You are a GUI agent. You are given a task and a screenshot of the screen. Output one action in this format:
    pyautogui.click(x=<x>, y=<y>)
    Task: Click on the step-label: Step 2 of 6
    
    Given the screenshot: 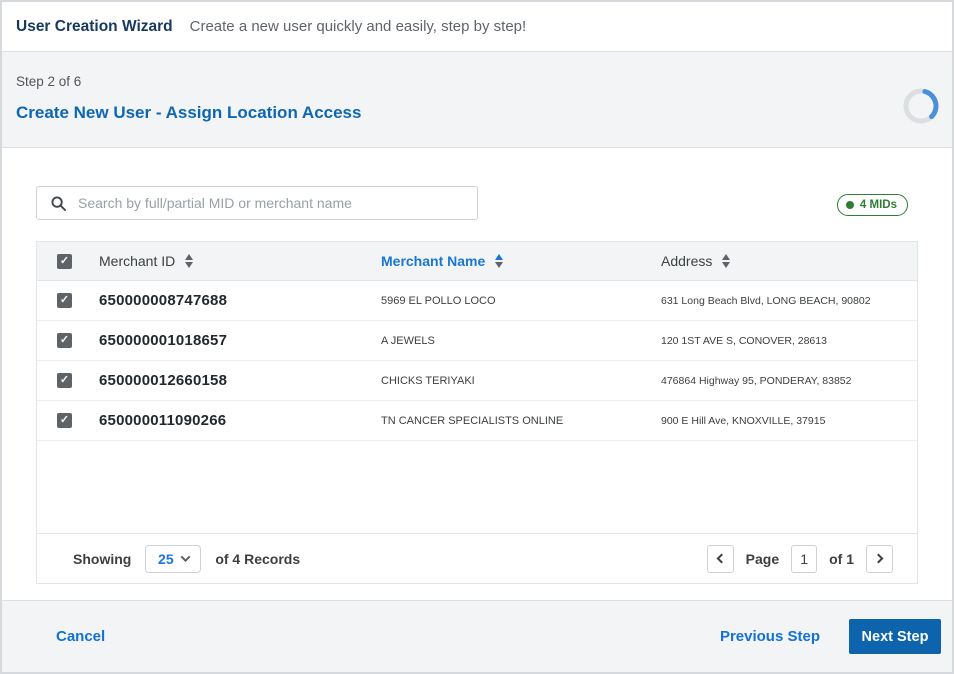 What is the action you would take?
    pyautogui.click(x=49, y=81)
    